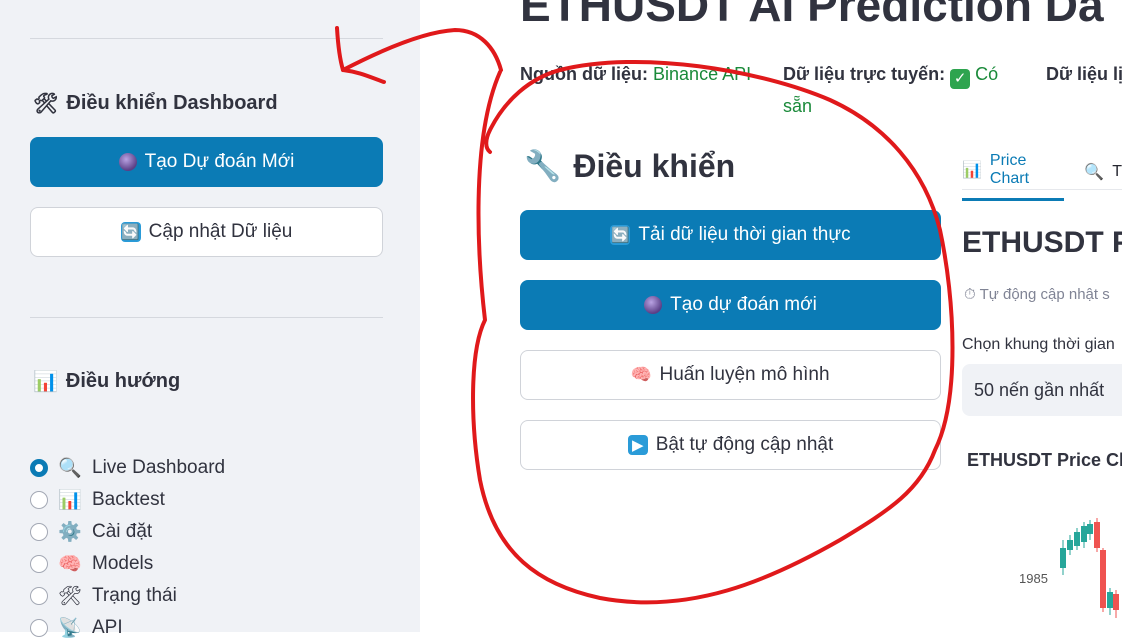  I want to click on sidebar-new-prediction-button: Tạo Dự đoán Mới, so click(206, 162).